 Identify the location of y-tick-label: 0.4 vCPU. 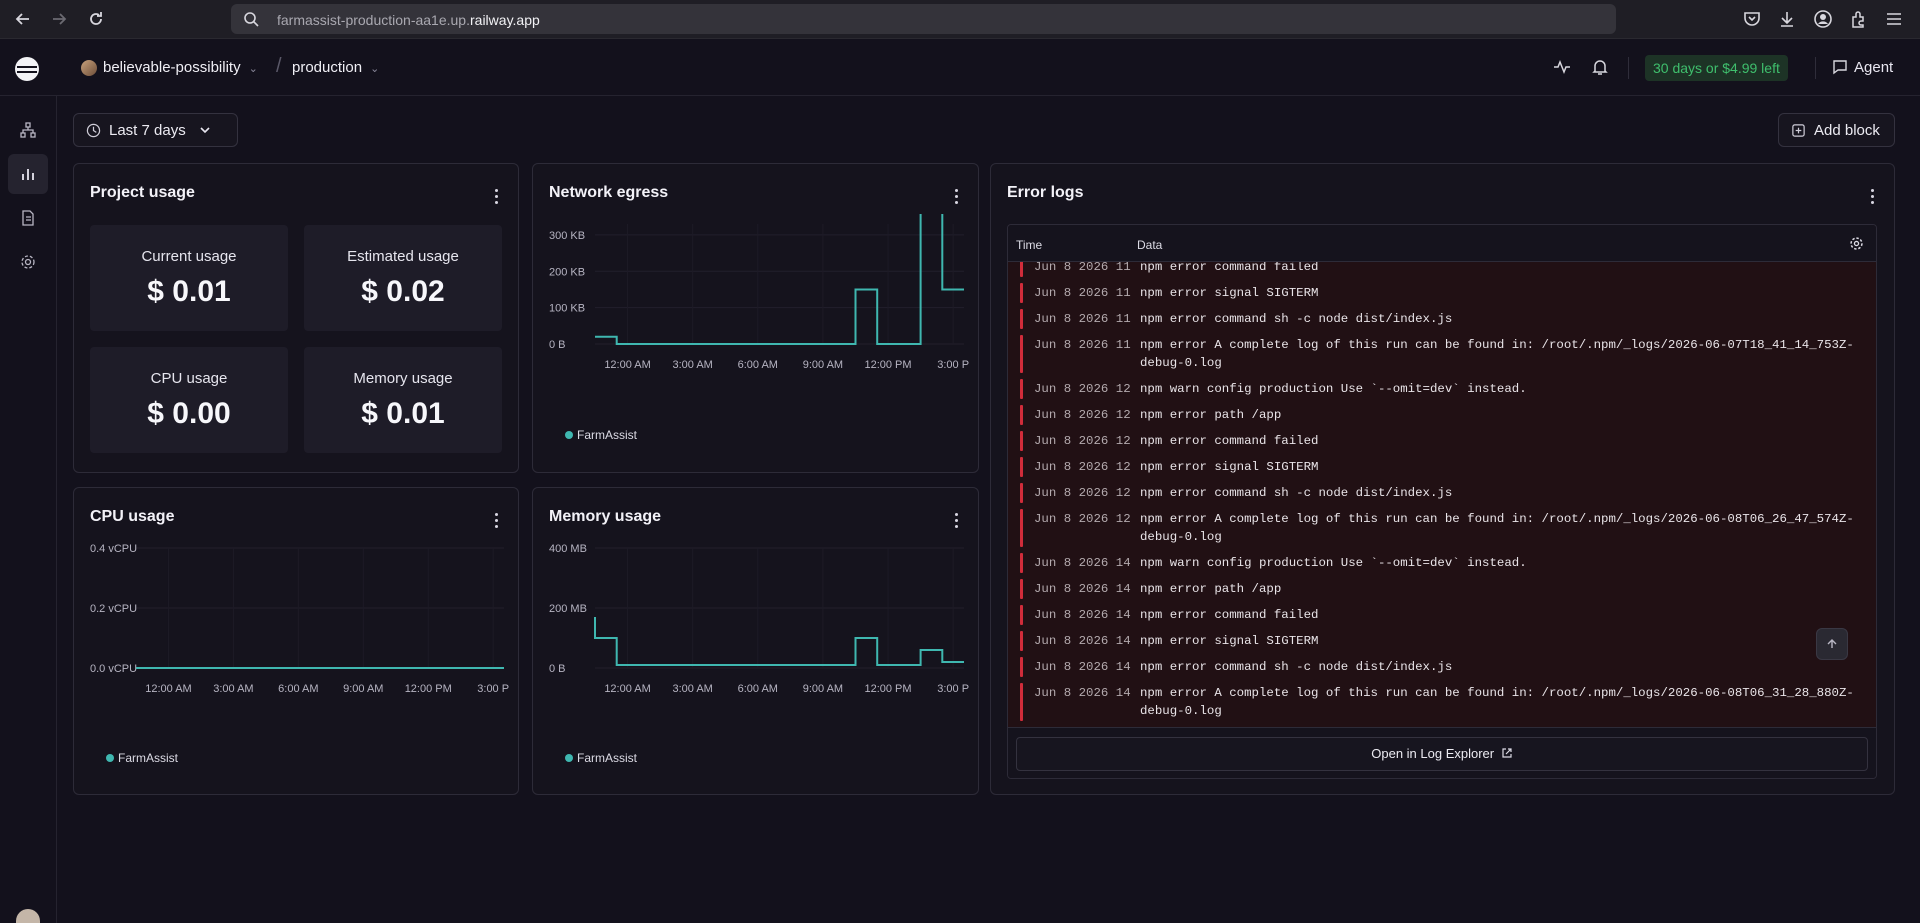
(113, 549).